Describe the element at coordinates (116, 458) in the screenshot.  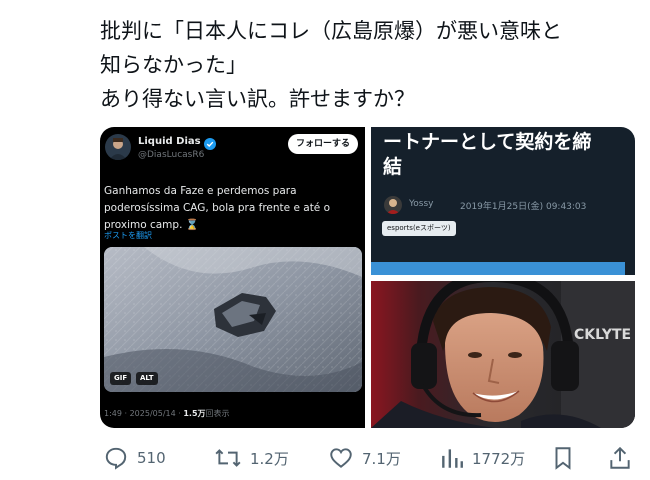
I see `reply-icon` at that location.